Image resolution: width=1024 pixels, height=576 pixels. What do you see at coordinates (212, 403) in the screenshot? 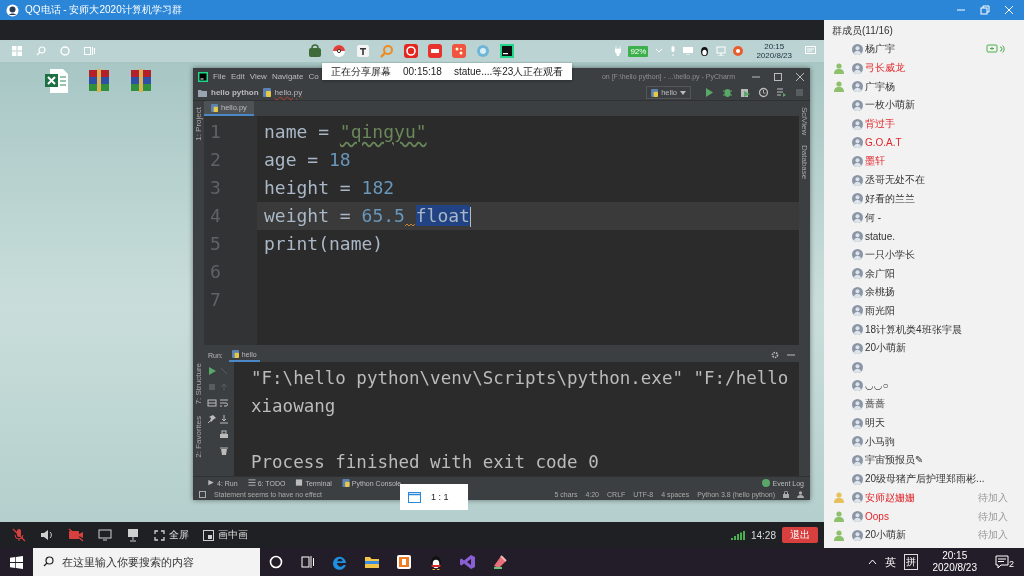
I see `layout-icon` at bounding box center [212, 403].